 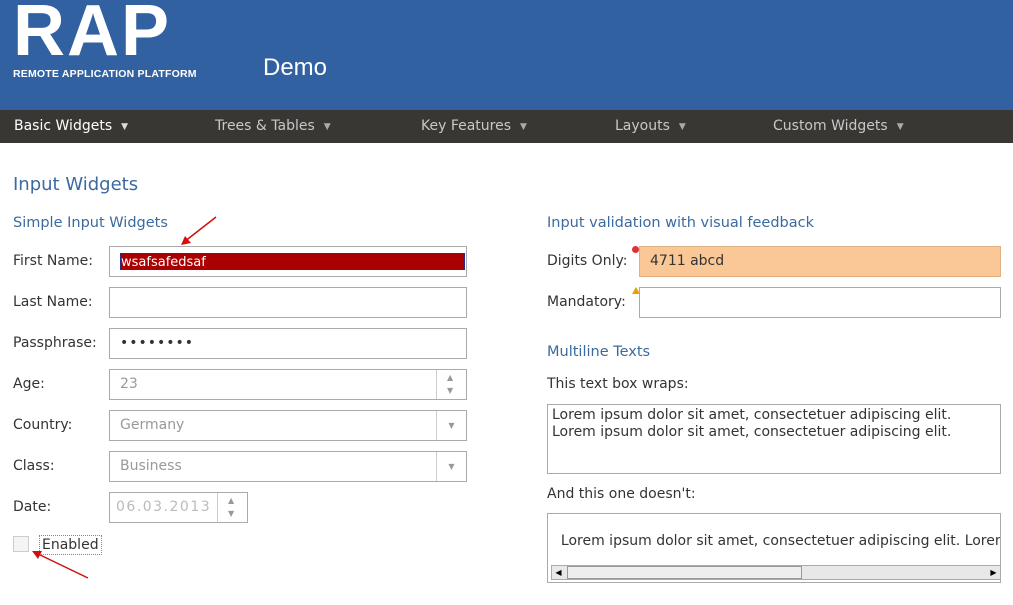 What do you see at coordinates (265, 126) in the screenshot?
I see `nav-label: Trees & Tables` at bounding box center [265, 126].